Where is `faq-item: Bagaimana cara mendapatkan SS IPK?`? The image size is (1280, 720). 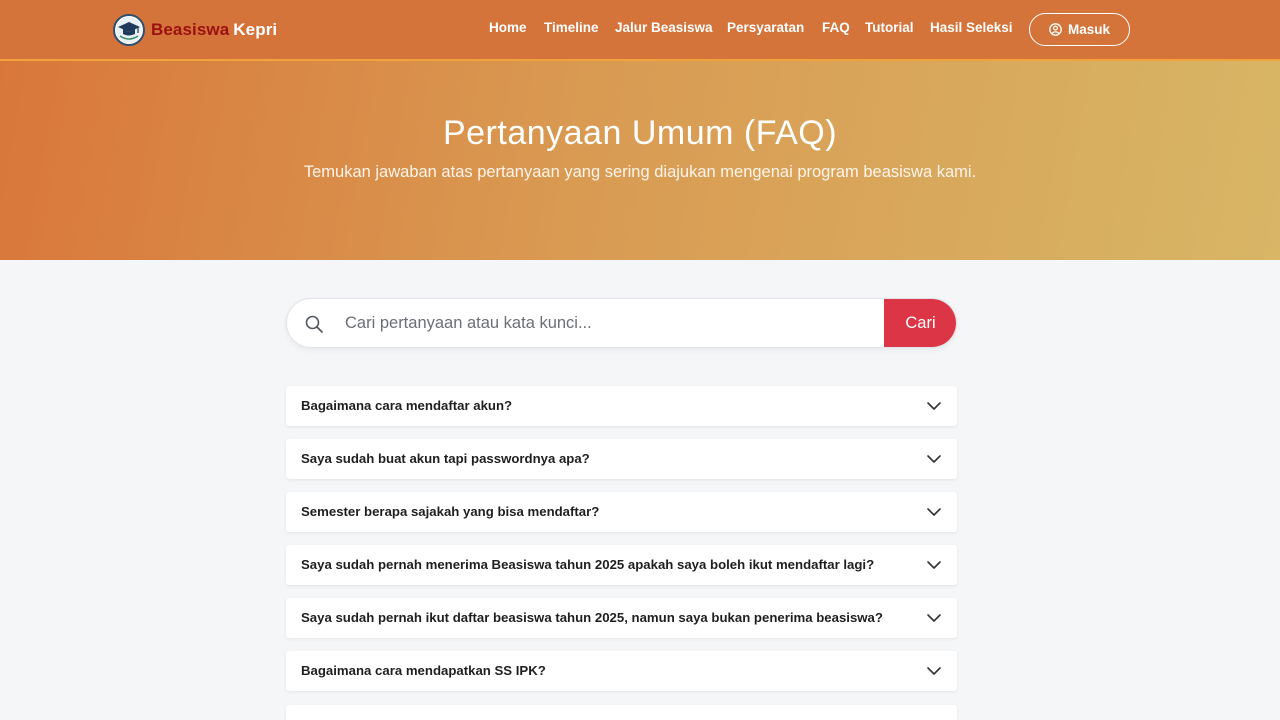 faq-item: Bagaimana cara mendapatkan SS IPK? is located at coordinates (621, 671).